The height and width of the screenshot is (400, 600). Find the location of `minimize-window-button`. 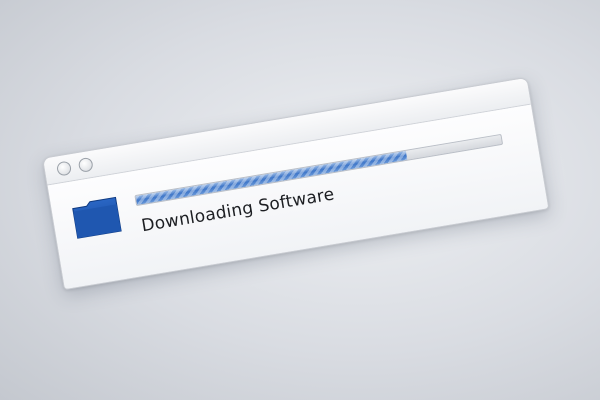

minimize-window-button is located at coordinates (85, 164).